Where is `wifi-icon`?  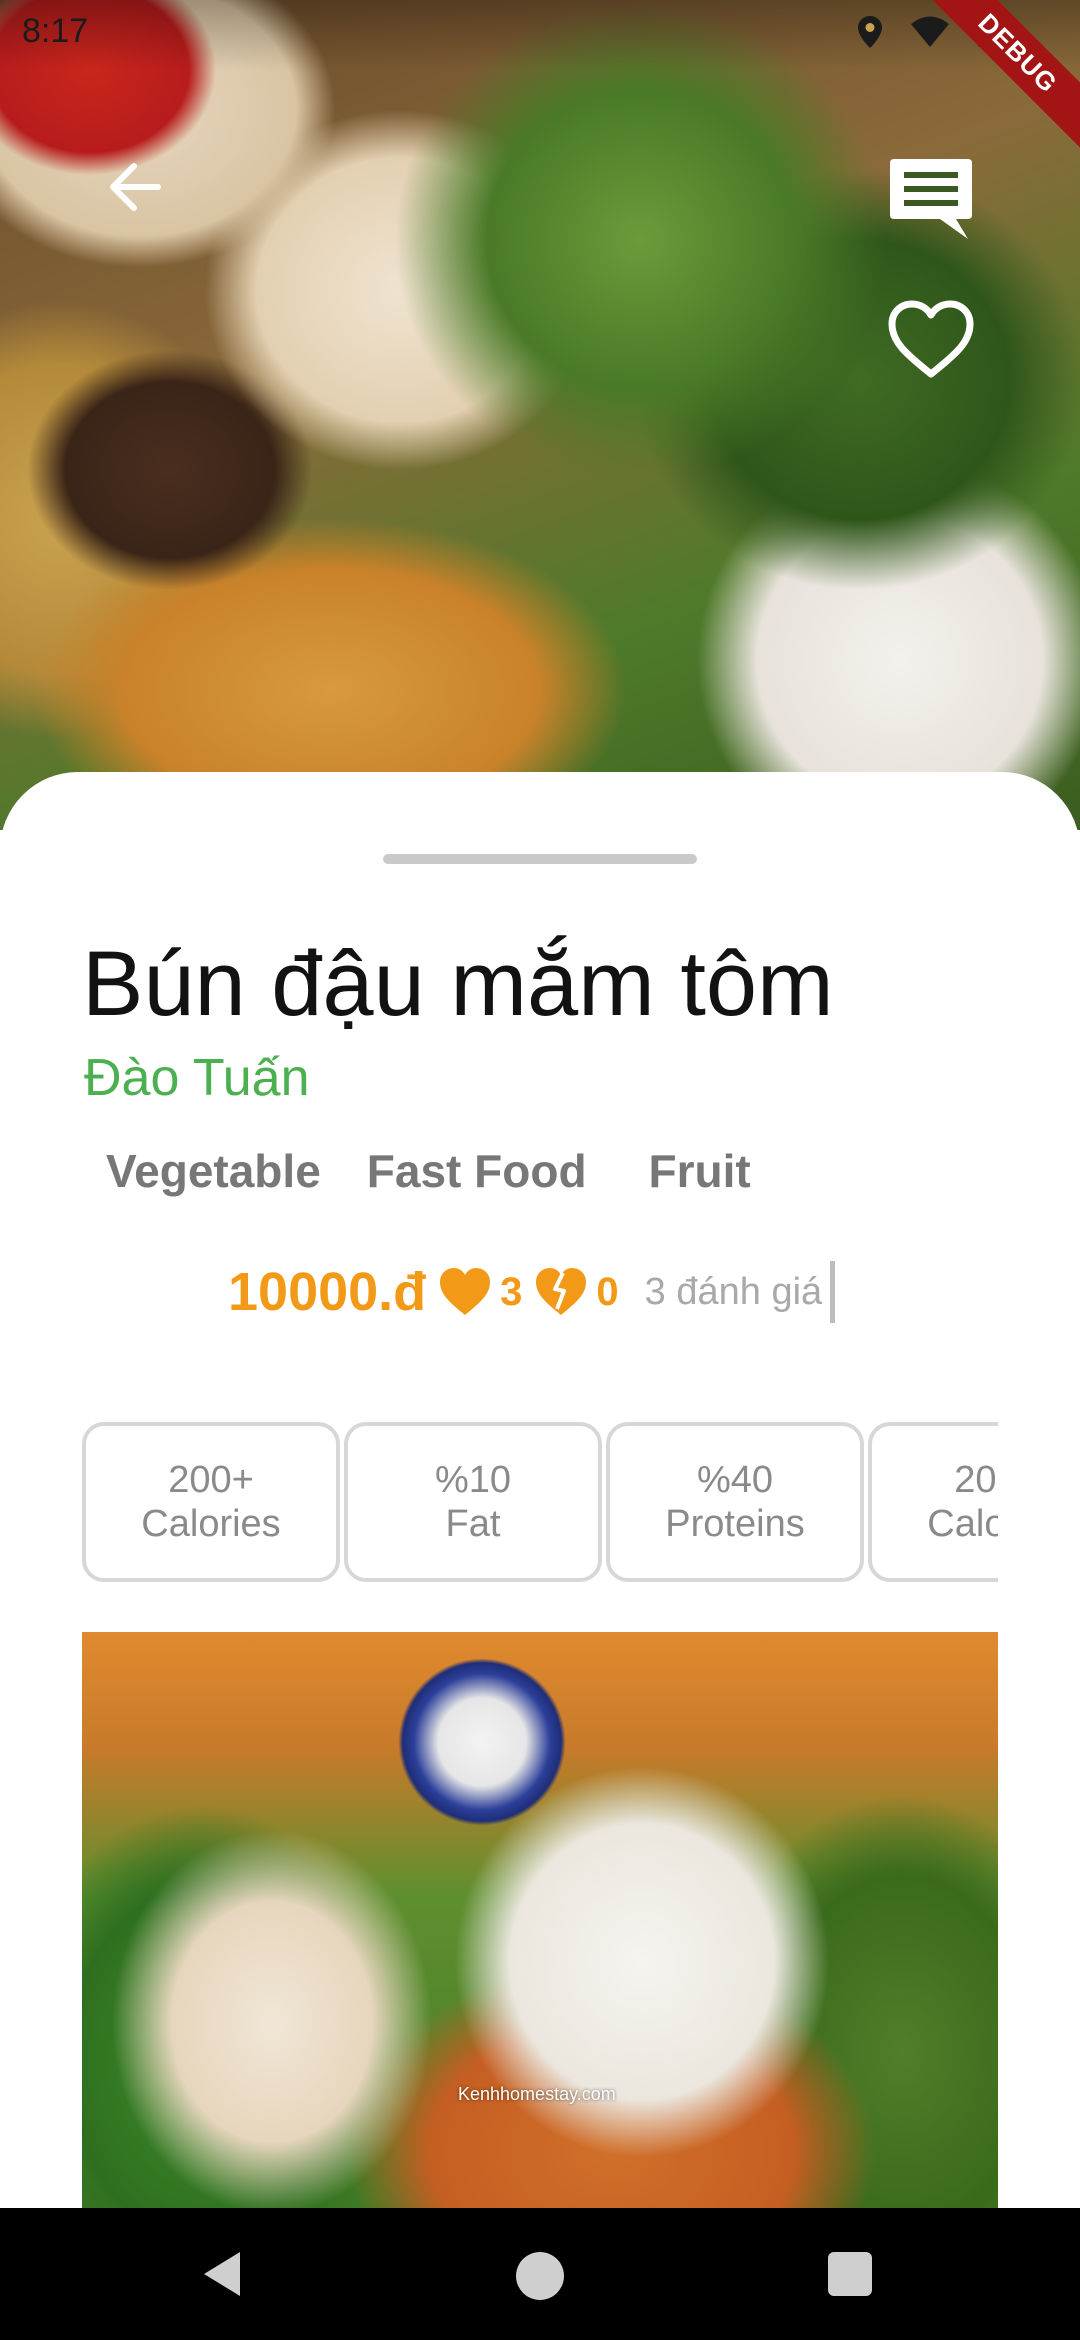 wifi-icon is located at coordinates (930, 31).